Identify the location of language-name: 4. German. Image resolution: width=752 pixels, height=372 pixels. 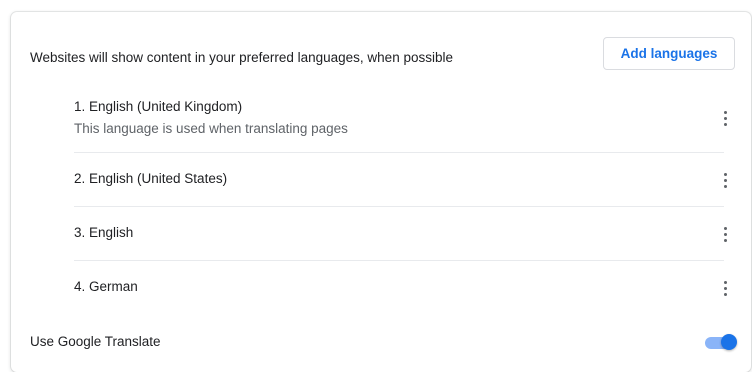
(106, 286).